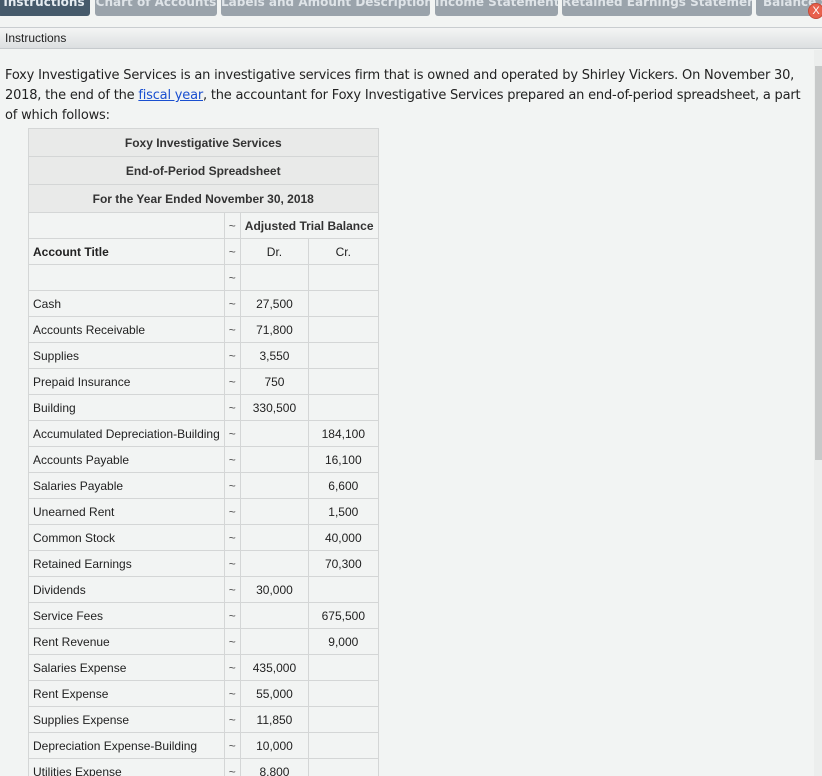 This screenshot has width=822, height=776. What do you see at coordinates (274, 693) in the screenshot?
I see `debit-amount: 55,000` at bounding box center [274, 693].